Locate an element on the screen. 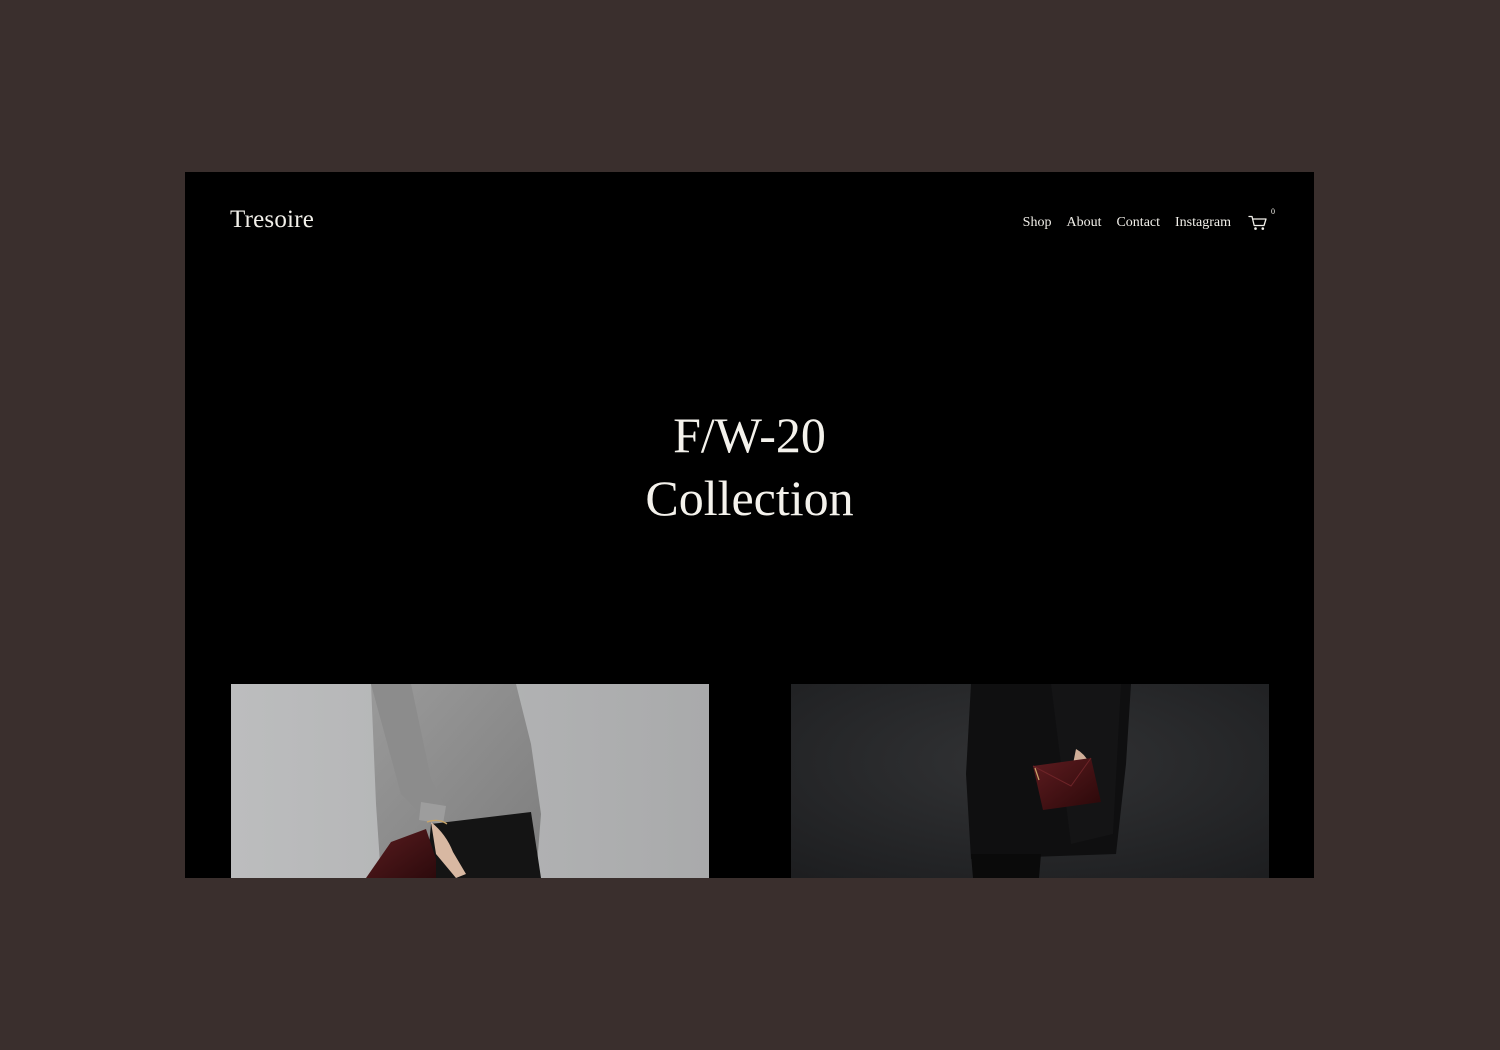  main-nav: Shop About Contact Instagram 0 is located at coordinates (1149, 219).